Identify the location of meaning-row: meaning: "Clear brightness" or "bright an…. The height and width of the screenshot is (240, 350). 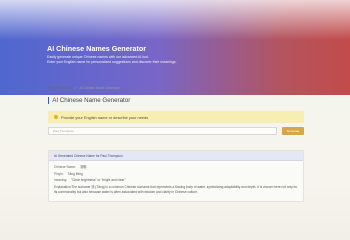
(176, 180).